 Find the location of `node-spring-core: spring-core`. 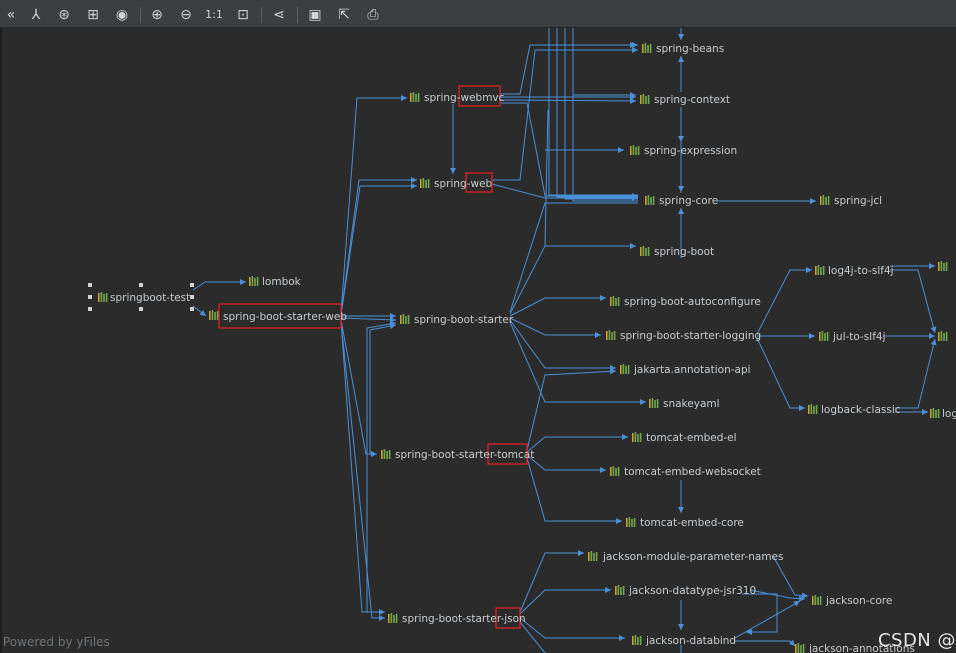

node-spring-core: spring-core is located at coordinates (681, 201).